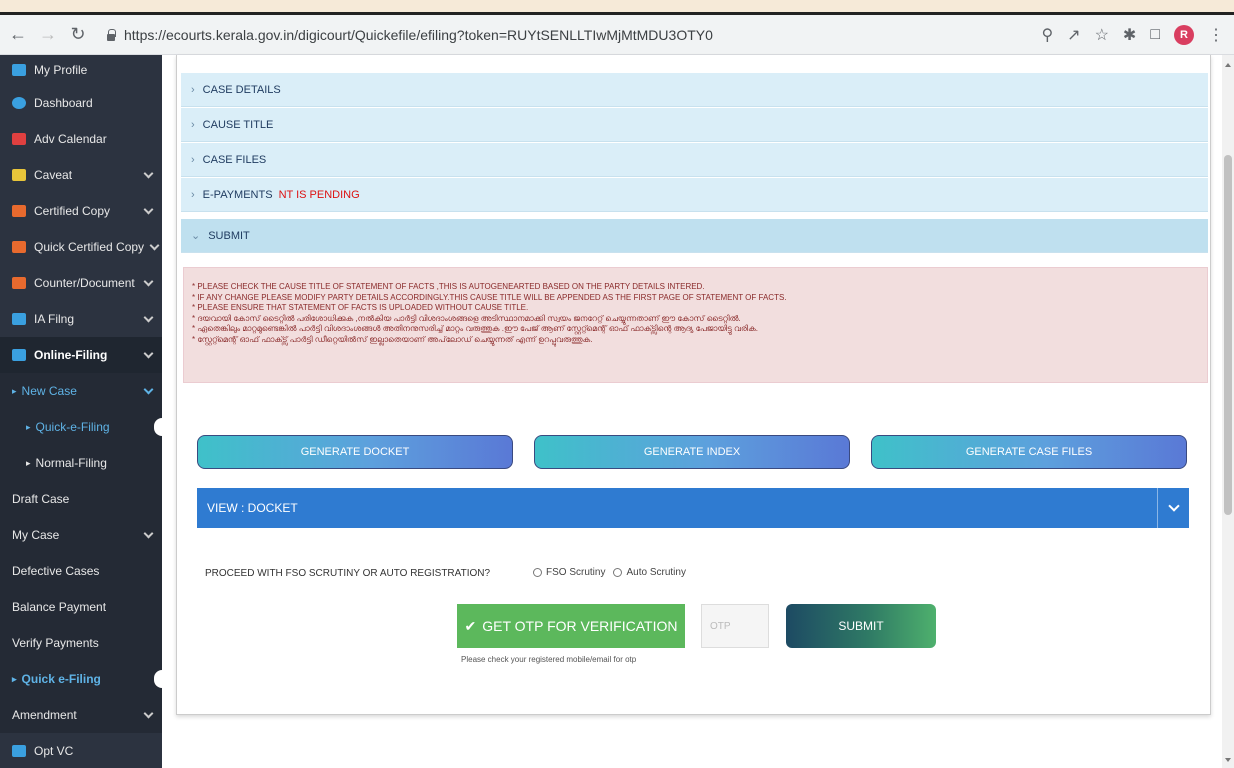 This screenshot has height=768, width=1234. What do you see at coordinates (81, 535) in the screenshot?
I see `sidebar-item-my-case: My Case` at bounding box center [81, 535].